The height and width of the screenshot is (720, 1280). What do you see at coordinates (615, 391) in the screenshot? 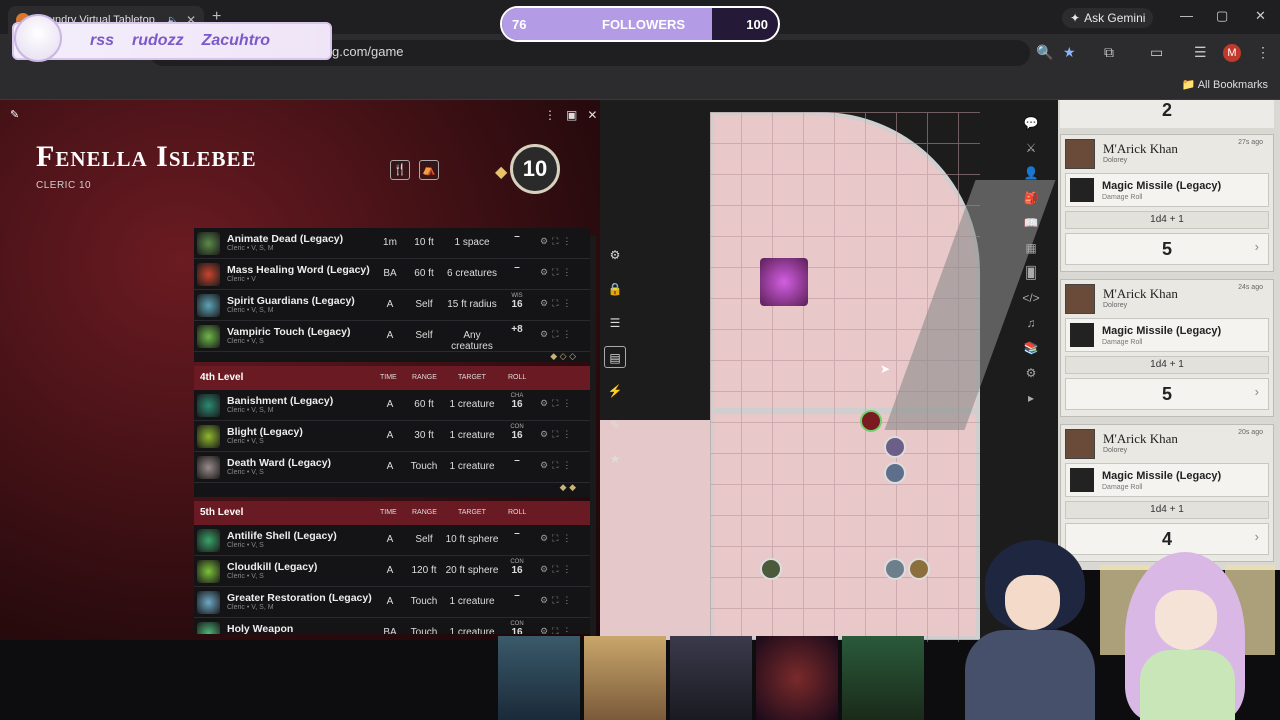
I see `lightning-icon: ⚡` at bounding box center [615, 391].